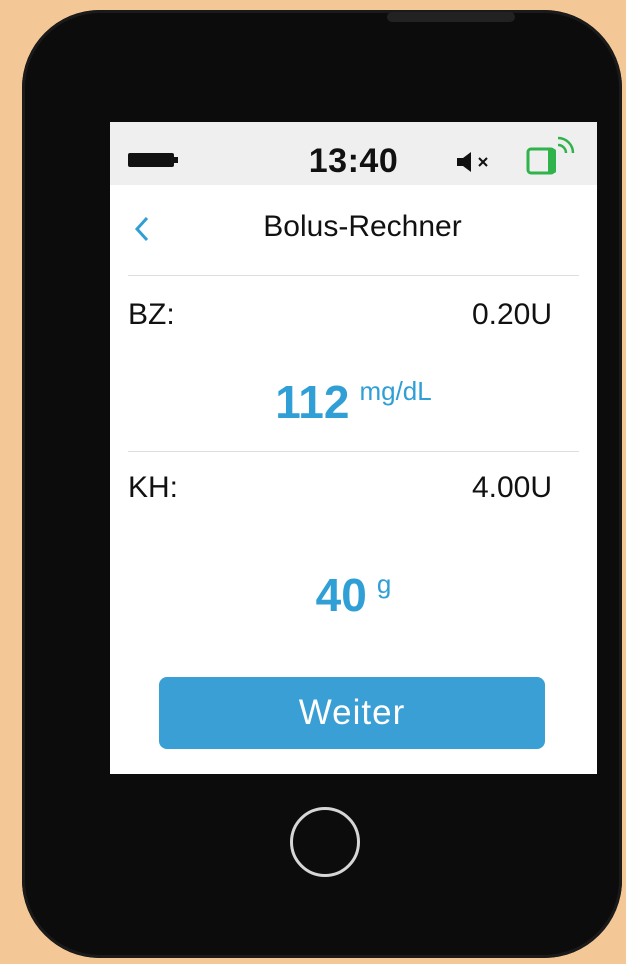 This screenshot has height=964, width=626. Describe the element at coordinates (384, 584) in the screenshot. I see `kh-unit: g` at that location.